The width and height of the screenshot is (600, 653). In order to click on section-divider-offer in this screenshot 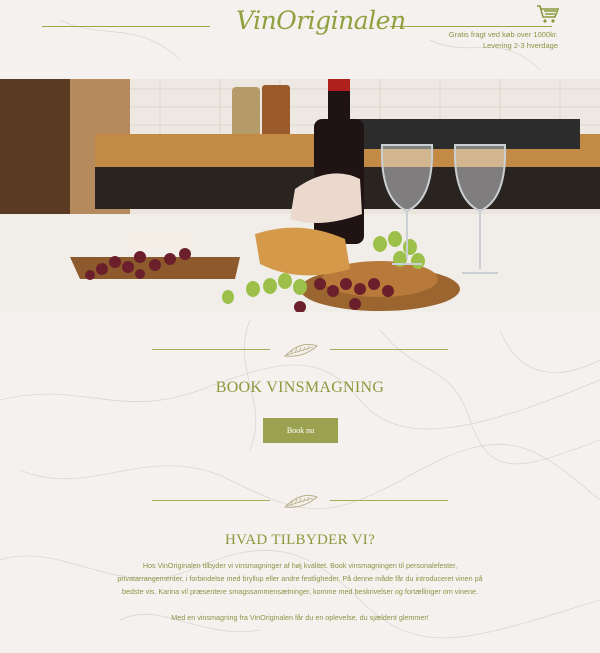, I will do `click(300, 501)`.